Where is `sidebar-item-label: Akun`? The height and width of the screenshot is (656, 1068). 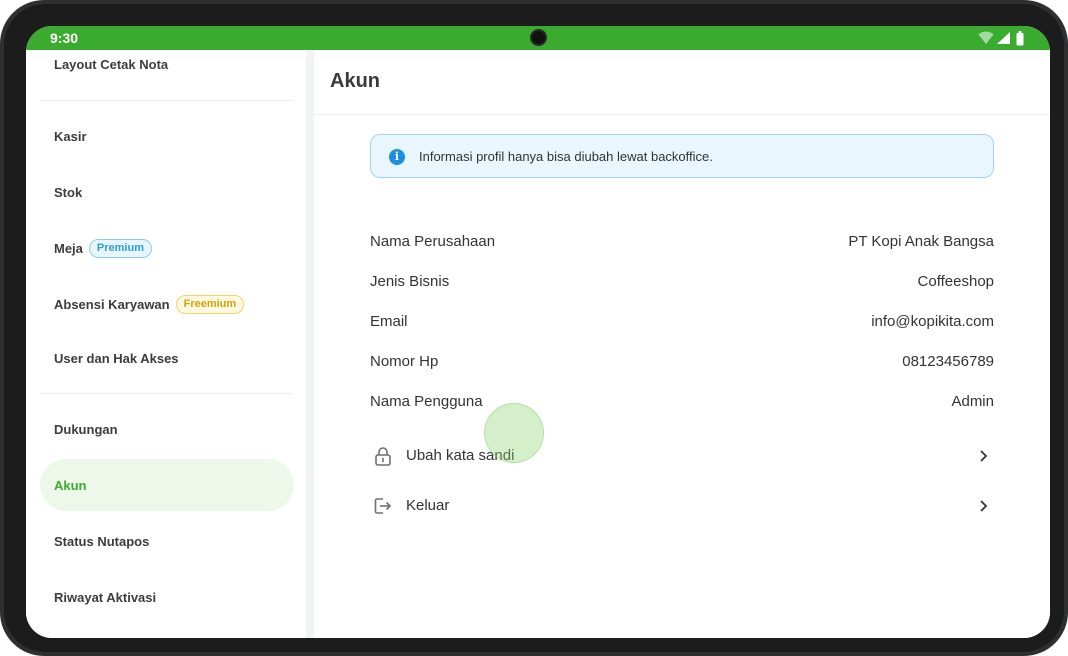 sidebar-item-label: Akun is located at coordinates (70, 485).